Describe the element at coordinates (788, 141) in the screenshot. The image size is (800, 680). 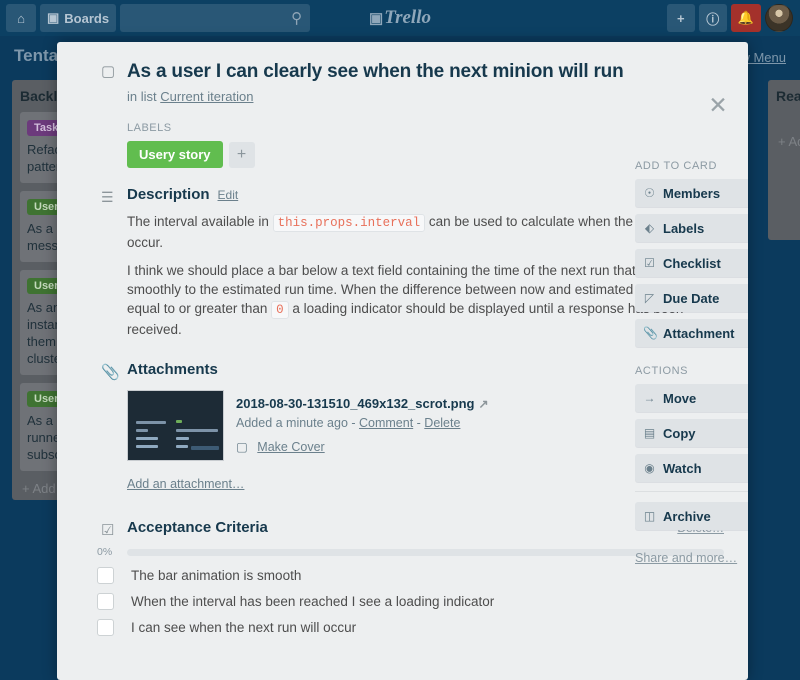
I see `add-card-button: + Ad` at that location.